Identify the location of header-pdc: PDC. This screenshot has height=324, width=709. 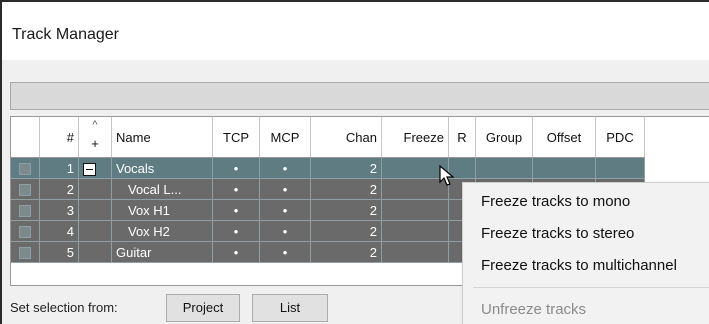
(620, 137).